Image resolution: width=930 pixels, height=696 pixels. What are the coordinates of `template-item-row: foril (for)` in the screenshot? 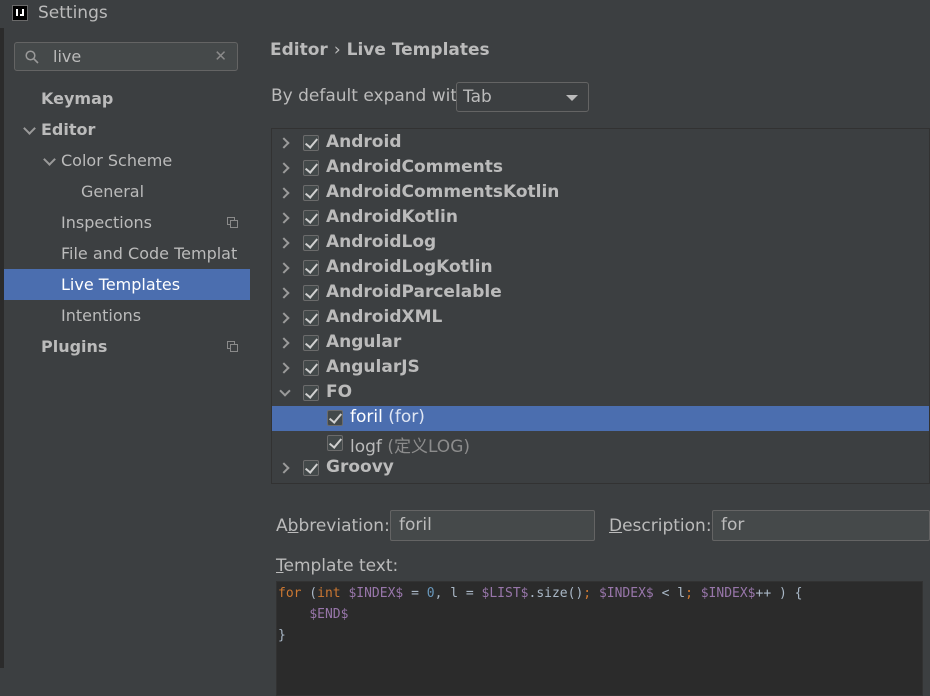 It's located at (600, 418).